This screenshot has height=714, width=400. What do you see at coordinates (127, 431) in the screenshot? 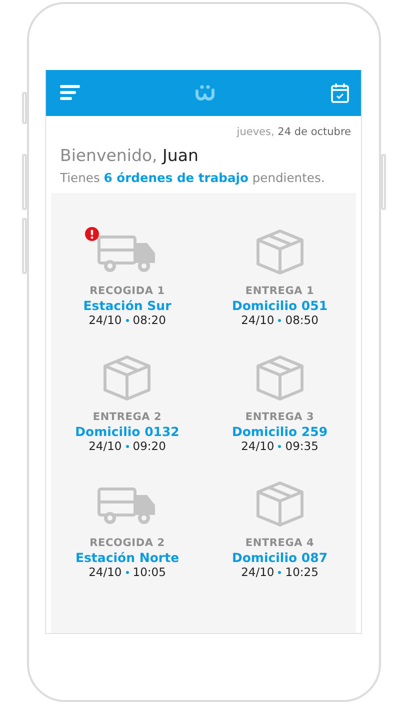
I see `order-place: Domicilio 0132` at bounding box center [127, 431].